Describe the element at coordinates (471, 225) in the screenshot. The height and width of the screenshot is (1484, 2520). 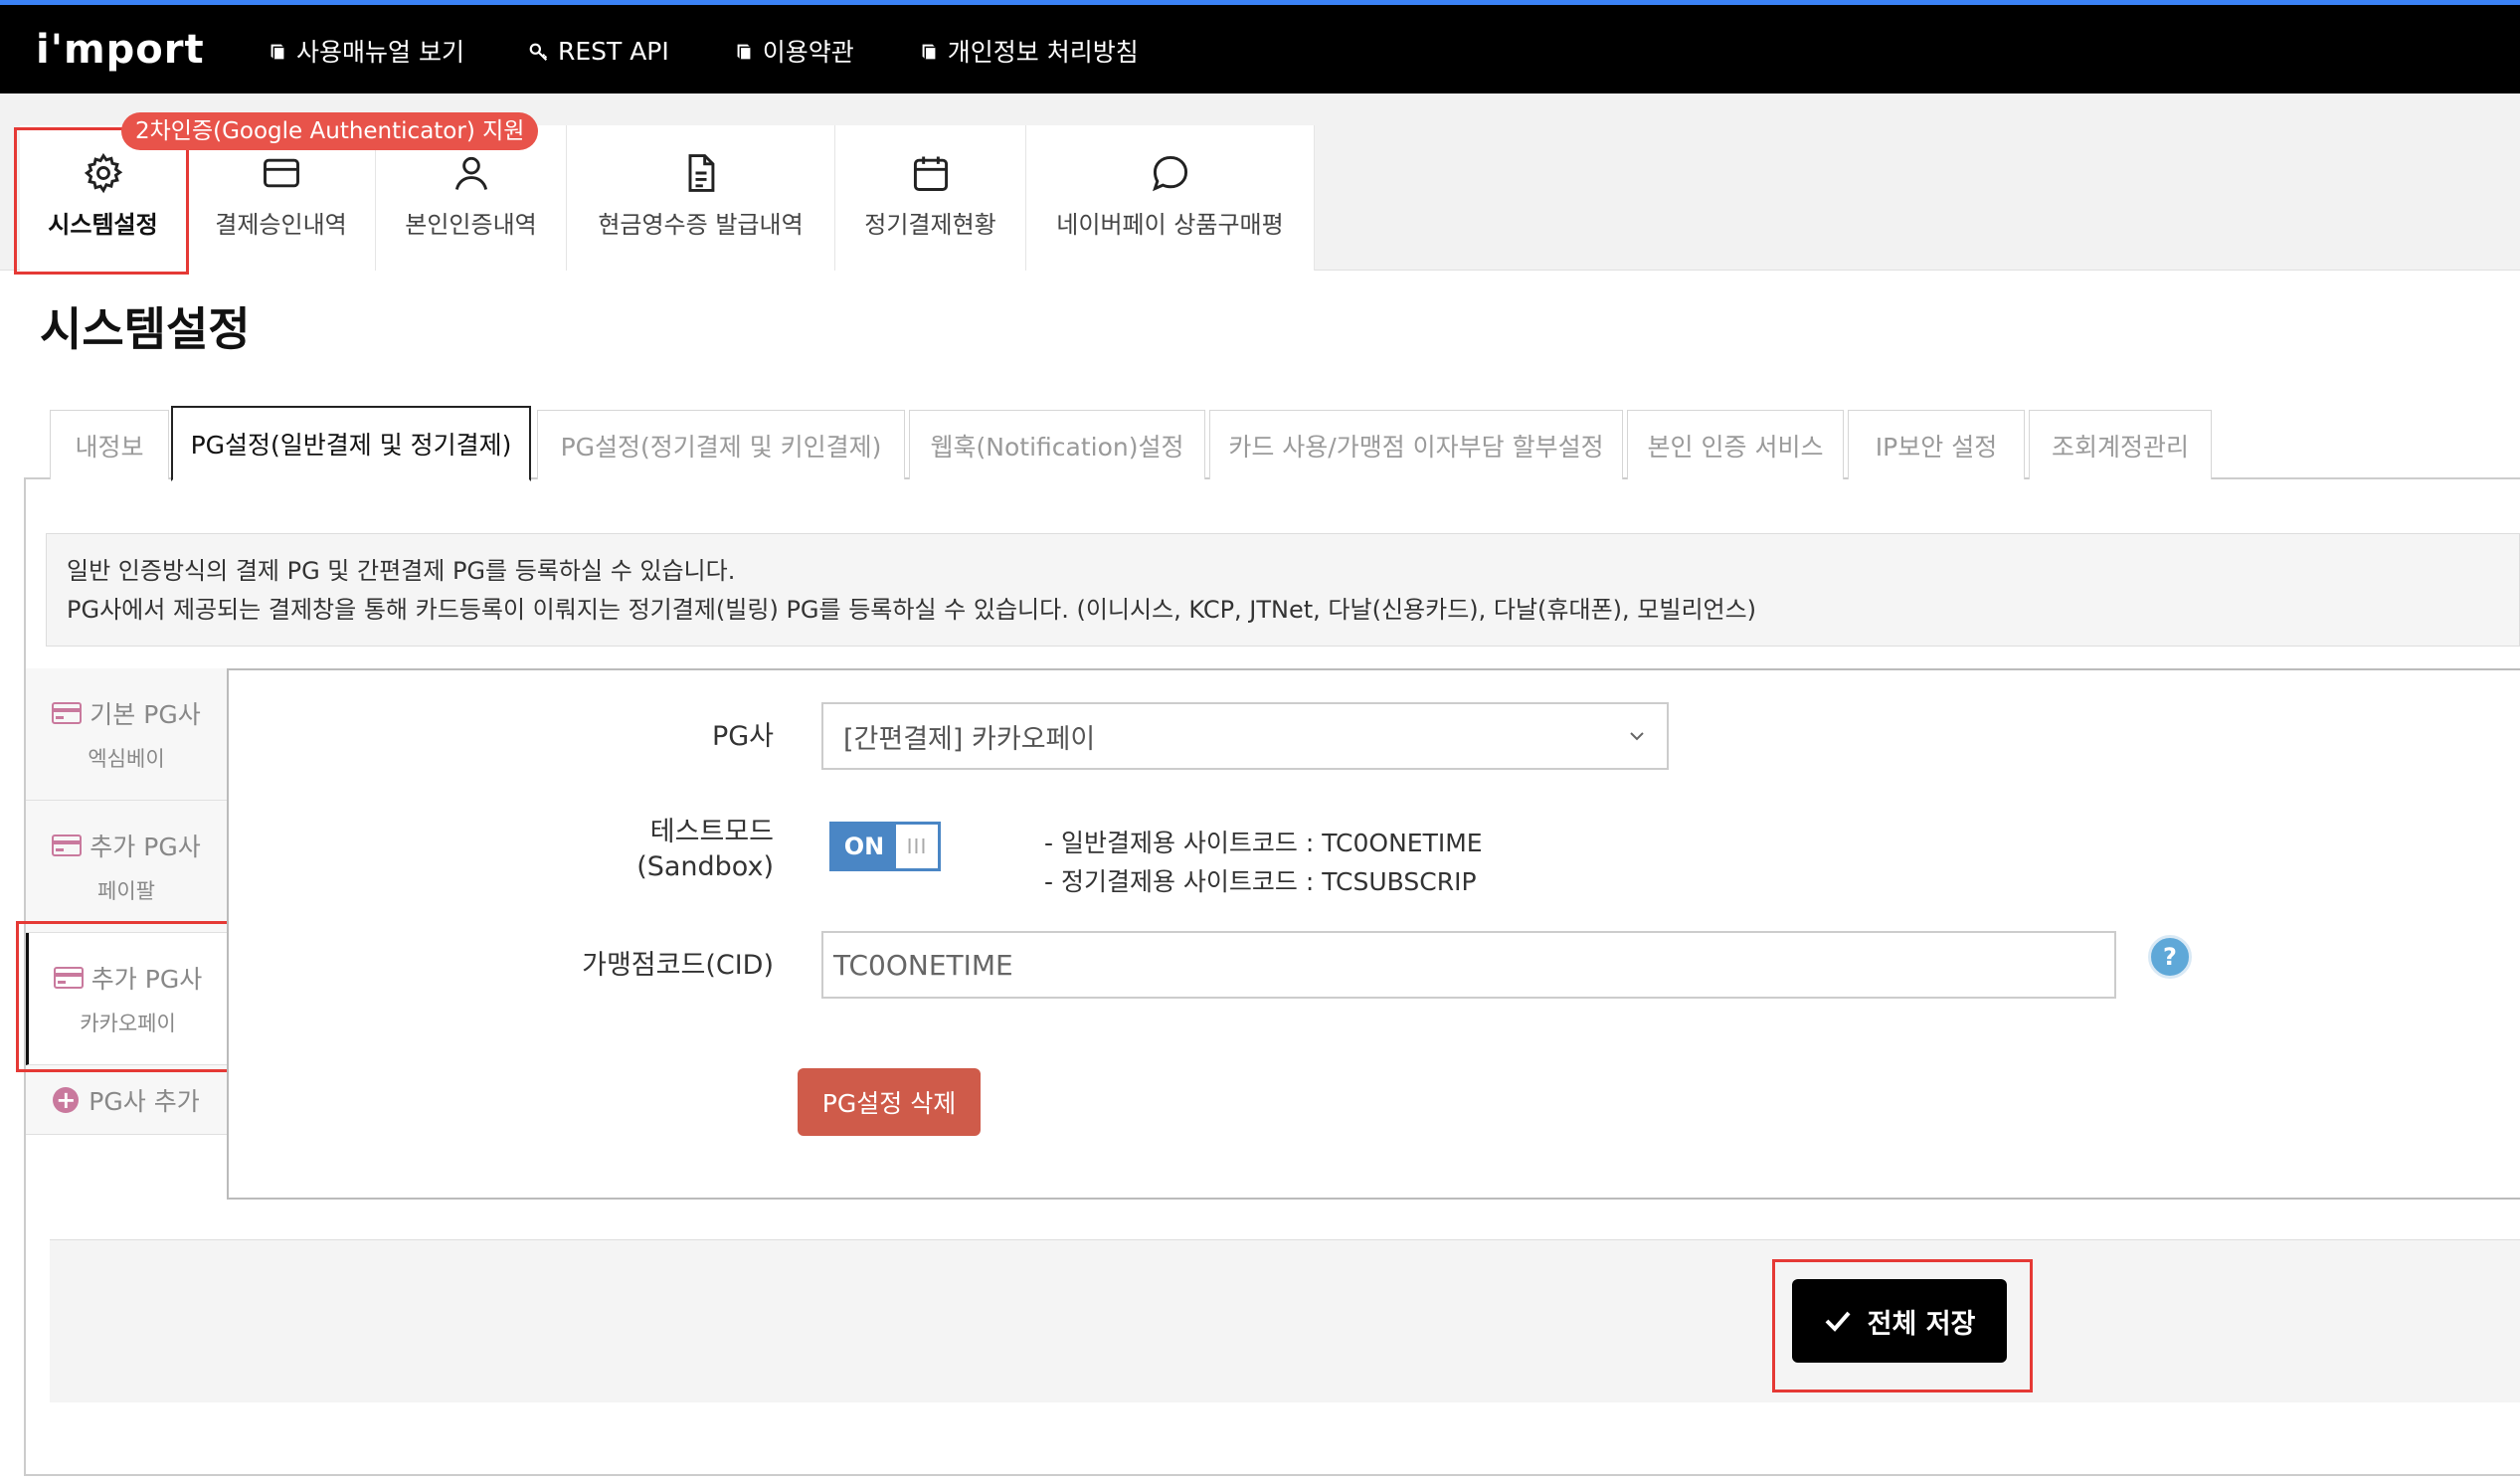
I see `tab-identity-verifications-label: 본인인증내역` at that location.